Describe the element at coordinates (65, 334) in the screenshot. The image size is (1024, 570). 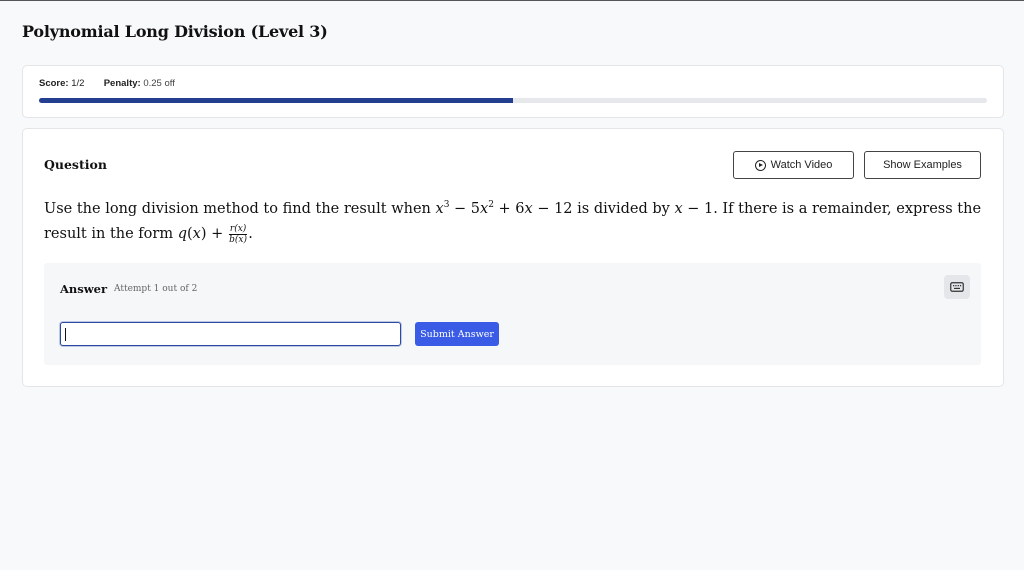
I see `text-caret` at that location.